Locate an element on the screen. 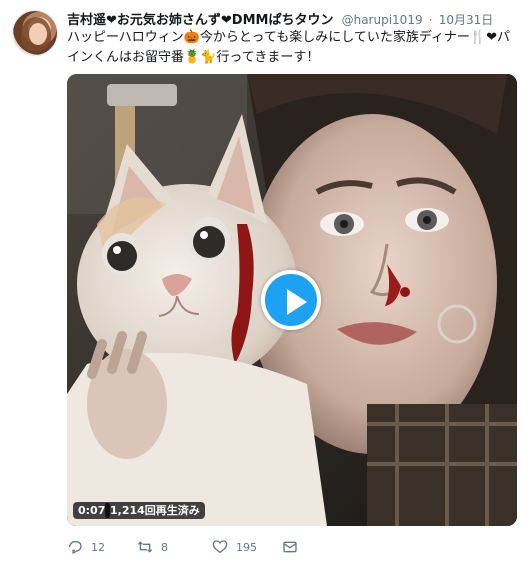  reply-icon is located at coordinates (75, 547).